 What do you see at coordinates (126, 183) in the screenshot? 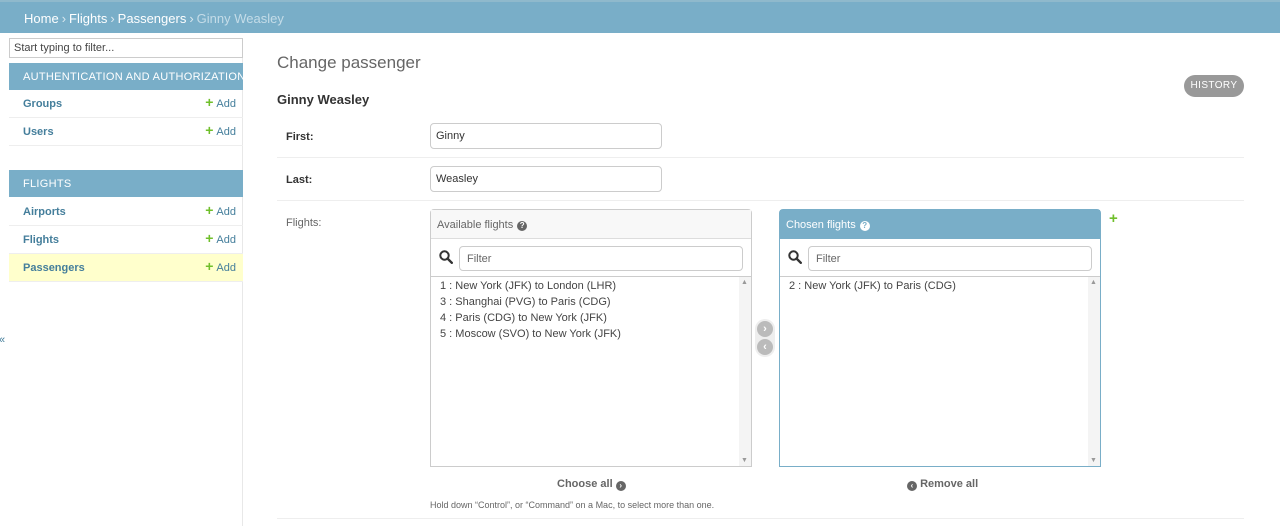
I see `module-header-flights: FLIGHTS` at bounding box center [126, 183].